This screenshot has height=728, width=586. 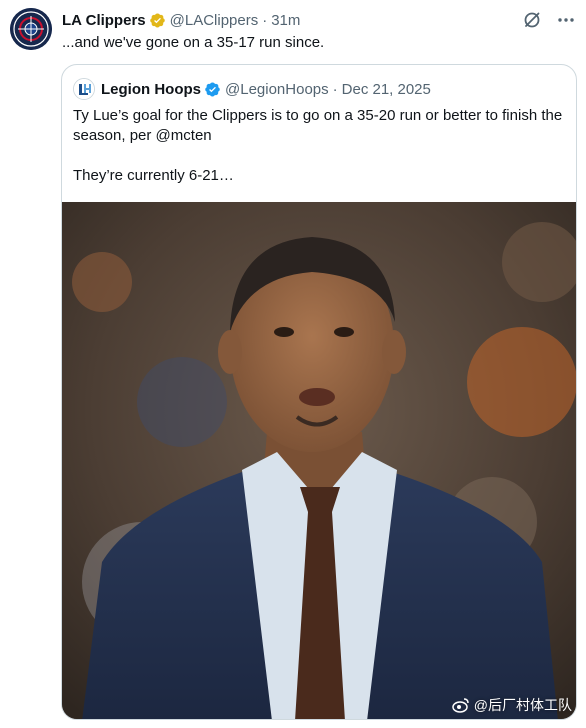 I want to click on watermark-text: @后厂村体工队, so click(x=522, y=705).